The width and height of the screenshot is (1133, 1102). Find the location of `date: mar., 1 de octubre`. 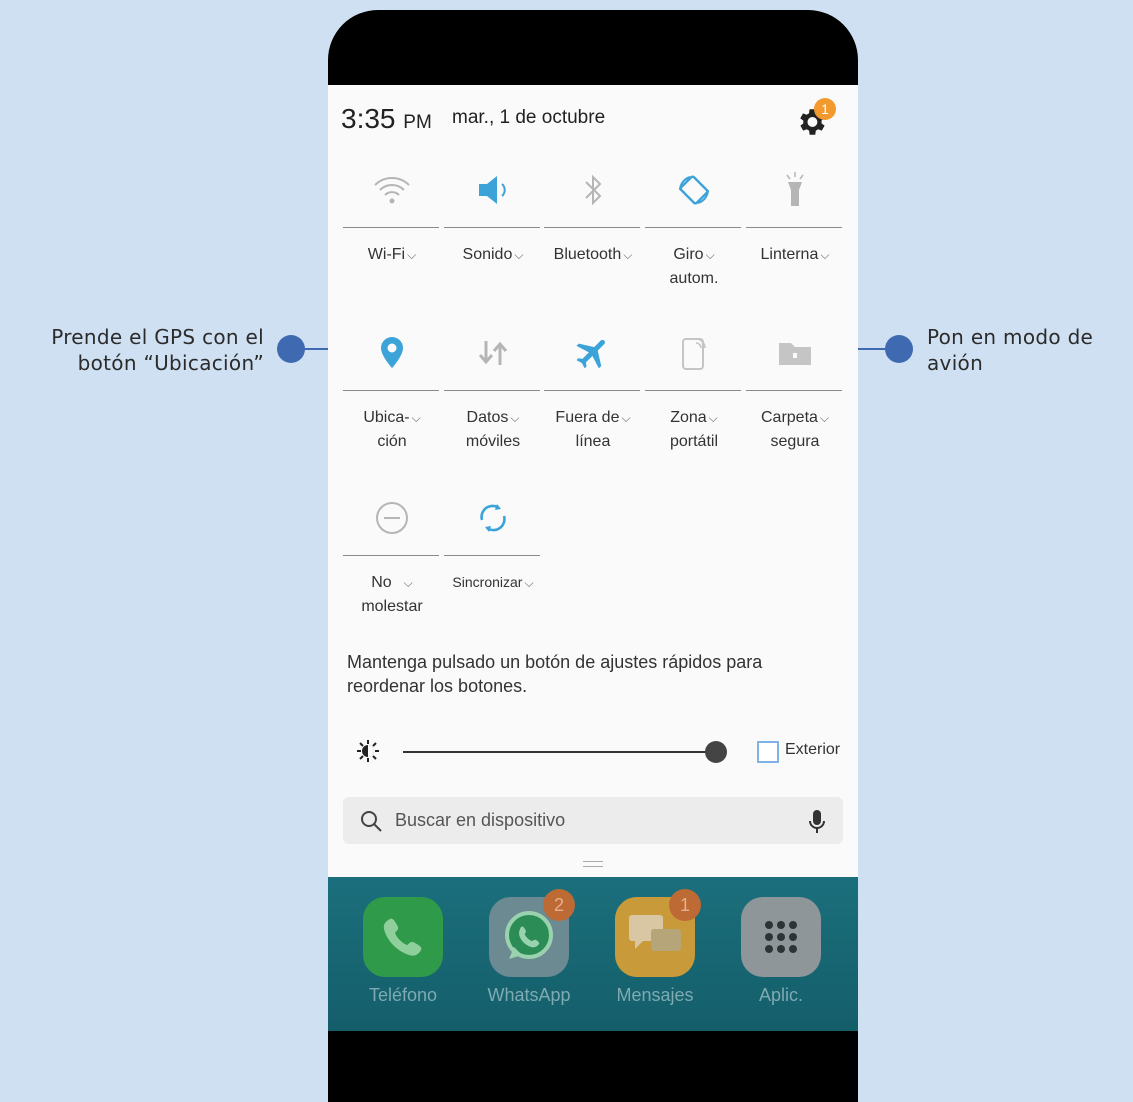

date: mar., 1 de octubre is located at coordinates (529, 117).